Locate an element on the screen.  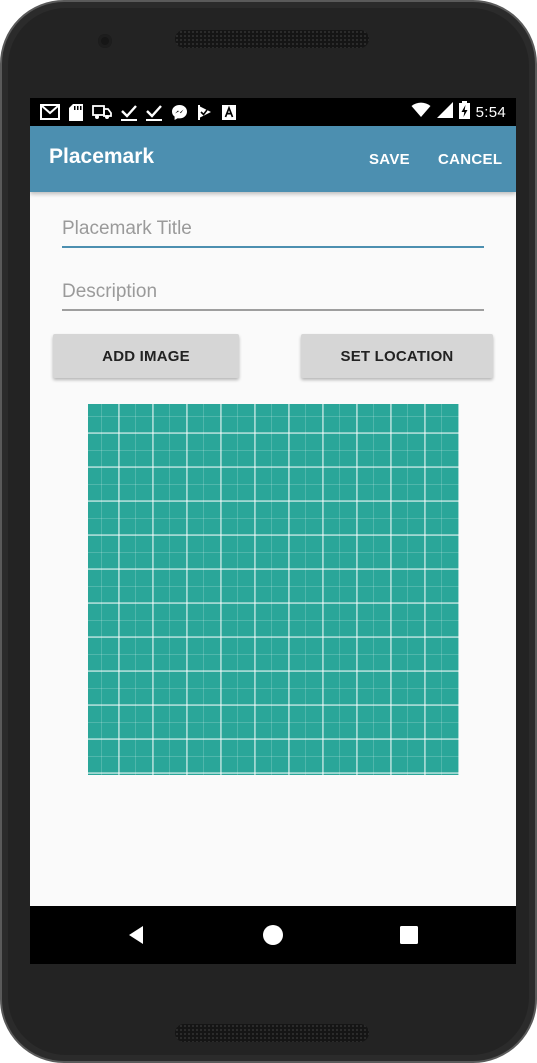
notification-icons is located at coordinates (138, 112).